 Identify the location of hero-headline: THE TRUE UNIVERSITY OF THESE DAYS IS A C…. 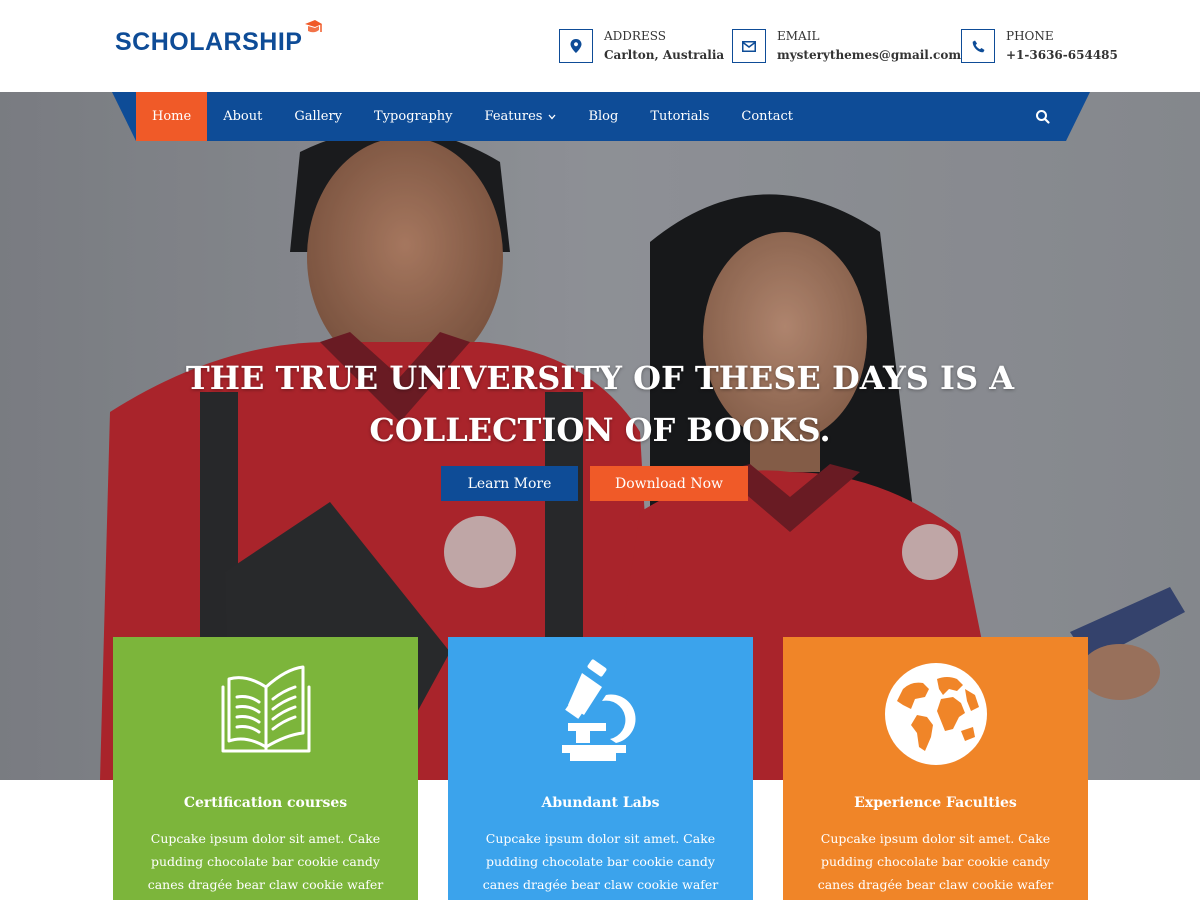
(600, 404).